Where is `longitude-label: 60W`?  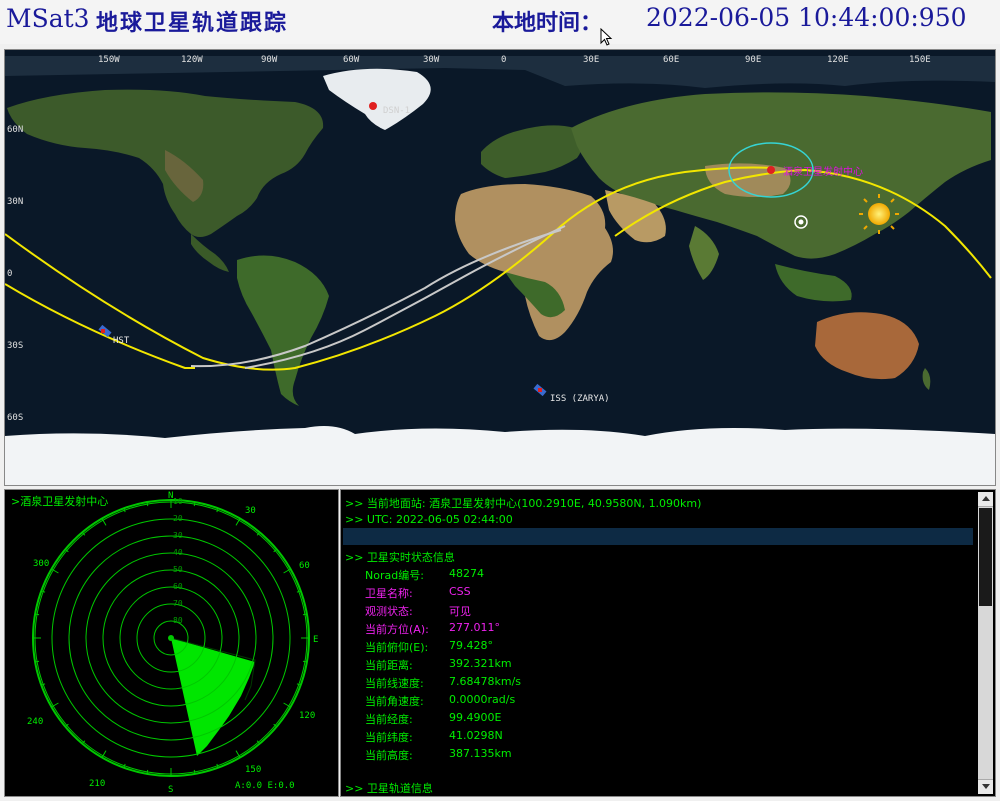
longitude-label: 60W is located at coordinates (351, 60).